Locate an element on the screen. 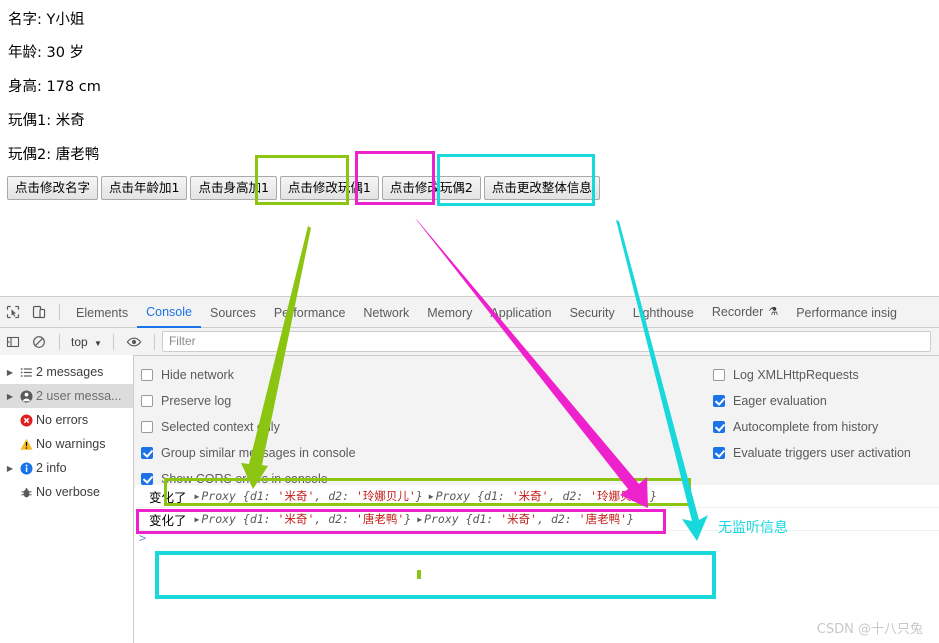 The width and height of the screenshot is (939, 643). change-doll2-button: 点击修改玩偶2 is located at coordinates (431, 188).